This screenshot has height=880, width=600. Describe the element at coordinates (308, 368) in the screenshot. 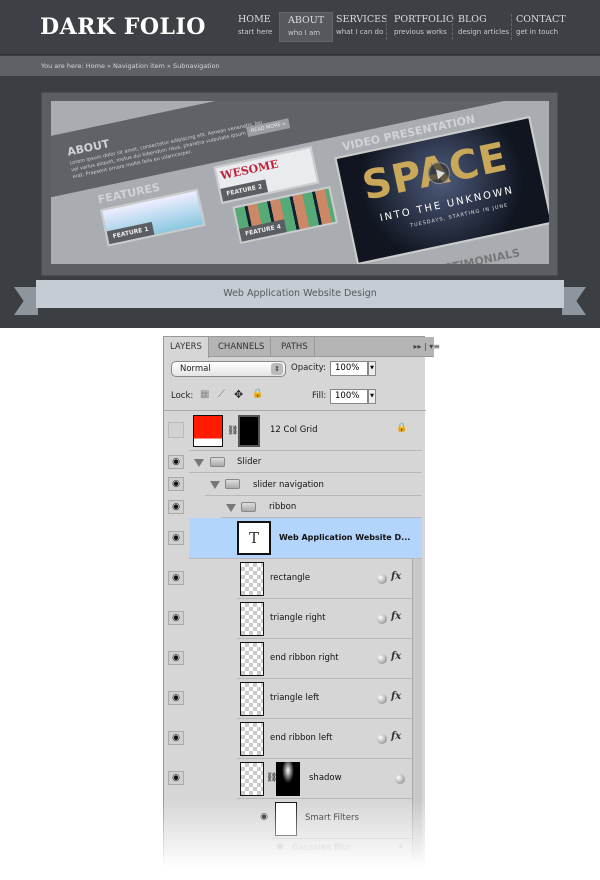

I see `opacity-label: Opacity:` at that location.